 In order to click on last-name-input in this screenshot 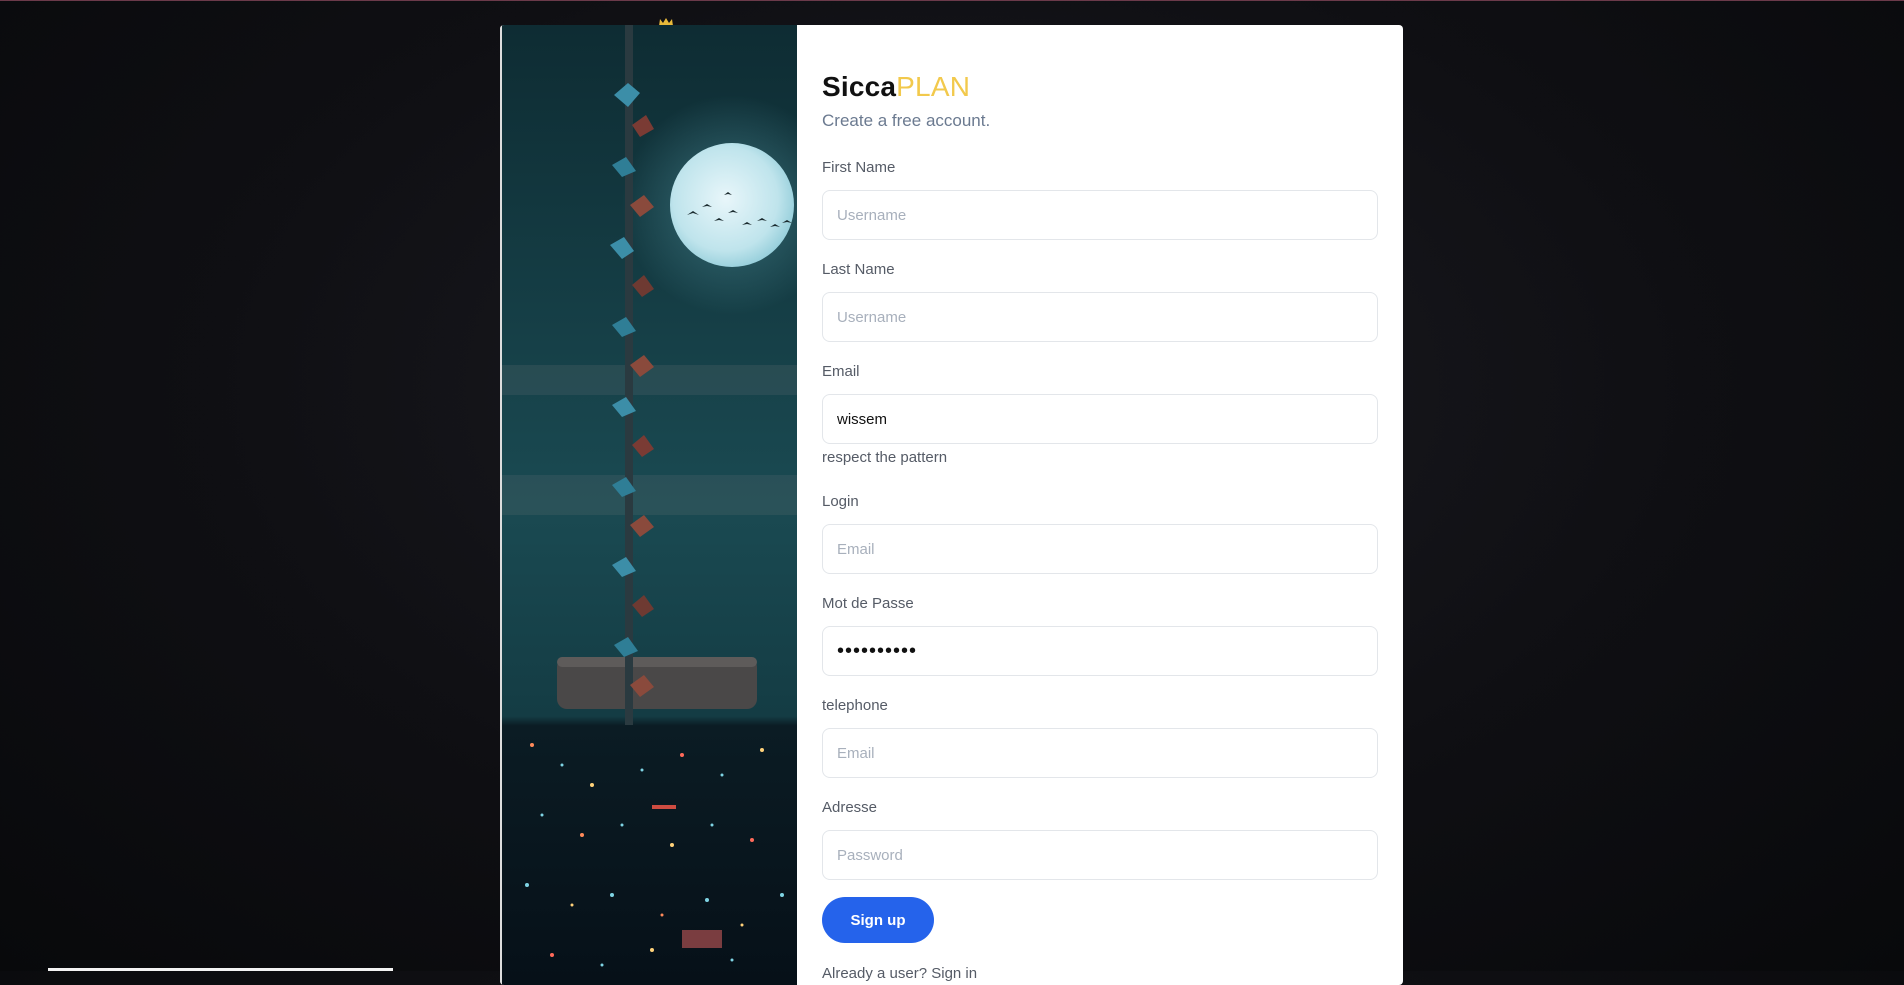, I will do `click(1100, 317)`.